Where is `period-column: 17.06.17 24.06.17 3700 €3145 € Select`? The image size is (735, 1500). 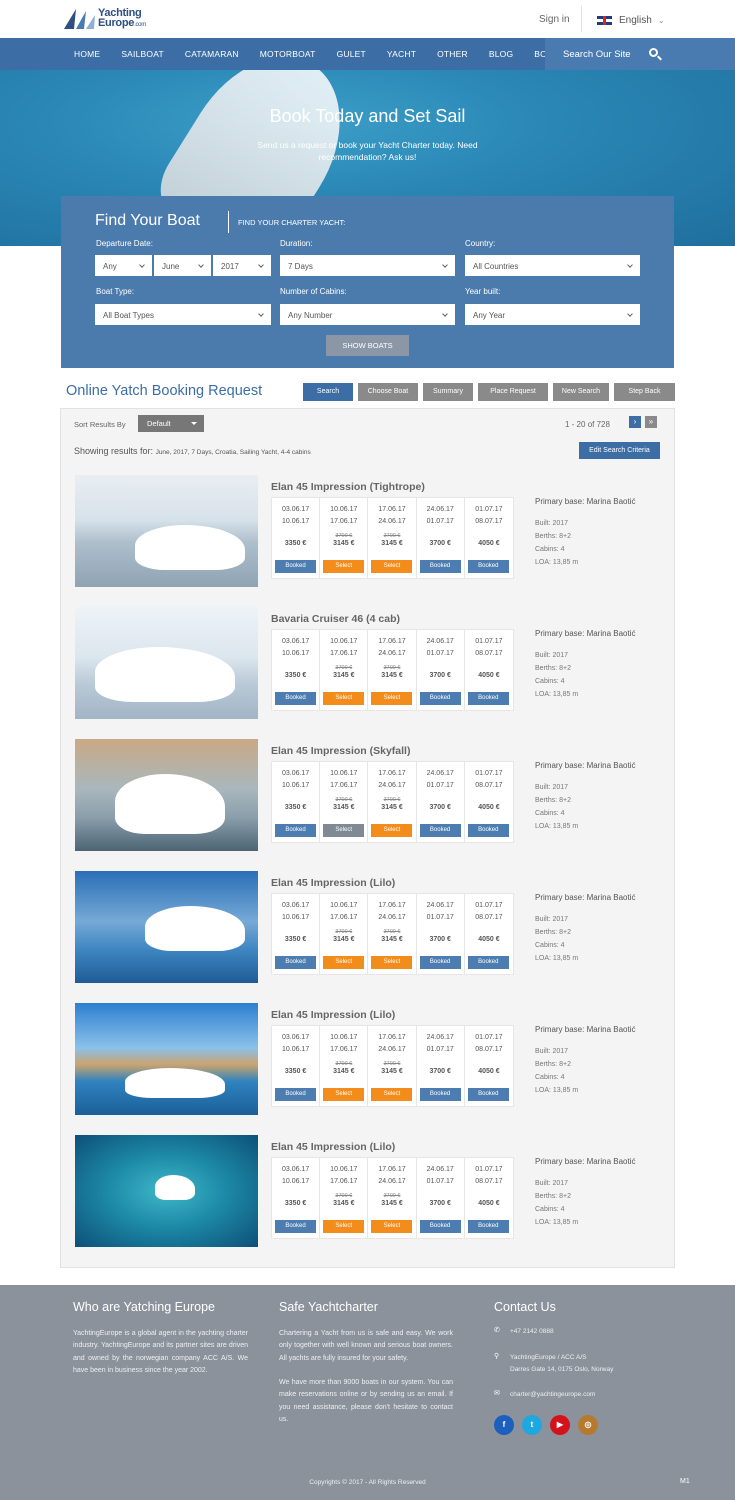 period-column: 17.06.17 24.06.17 3700 €3145 € Select is located at coordinates (392, 1198).